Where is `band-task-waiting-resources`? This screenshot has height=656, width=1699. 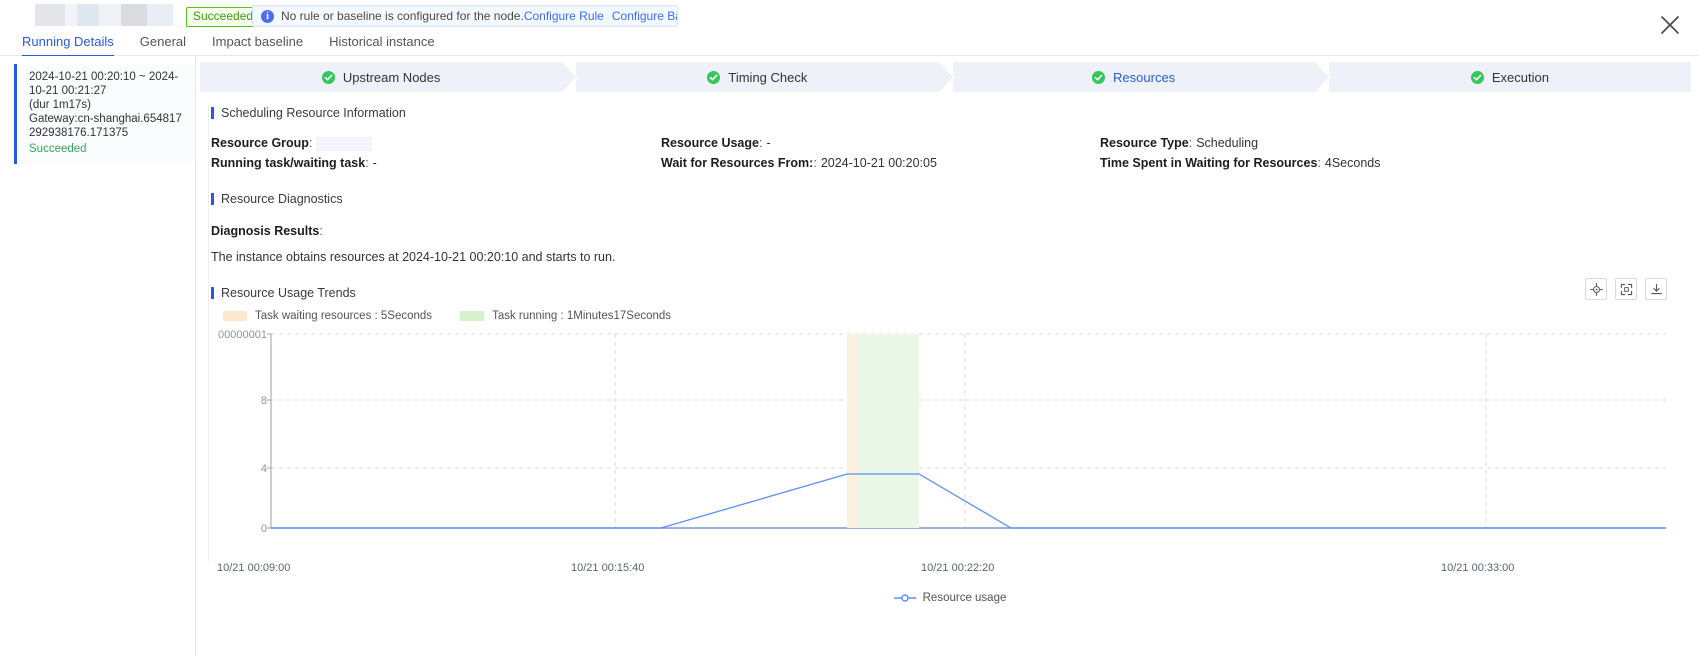
band-task-waiting-resources is located at coordinates (852, 431).